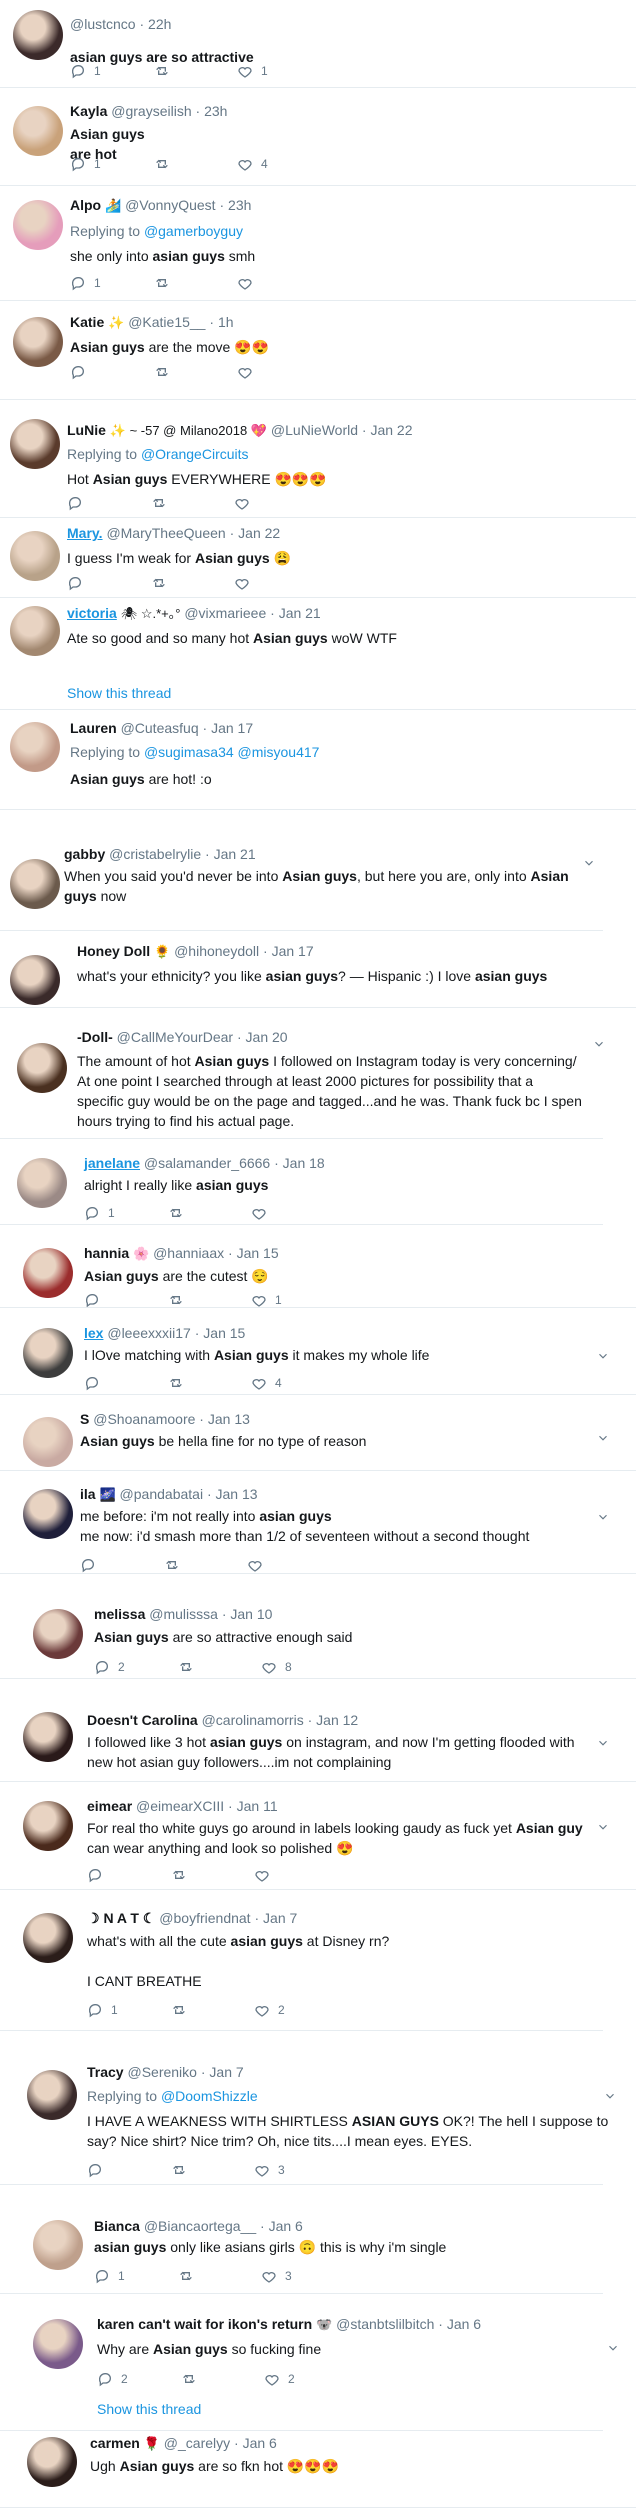 The height and width of the screenshot is (2508, 636). Describe the element at coordinates (117, 2226) in the screenshot. I see `display-name: Bianca` at that location.